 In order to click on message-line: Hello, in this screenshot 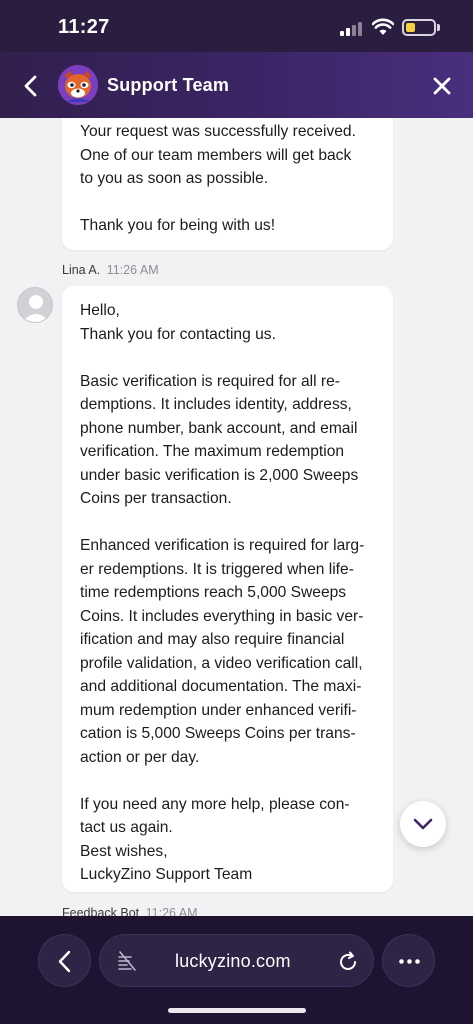, I will do `click(100, 310)`.